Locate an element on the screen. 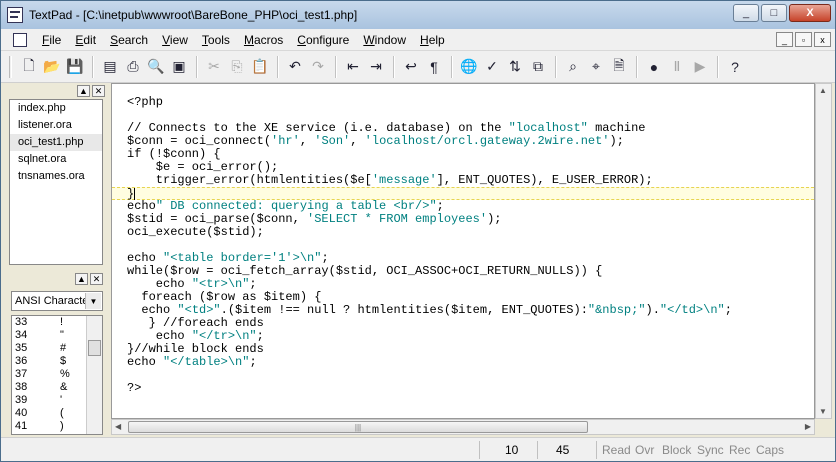  horizontal-scrollbar: ◀ ||| ▶ is located at coordinates (463, 427).